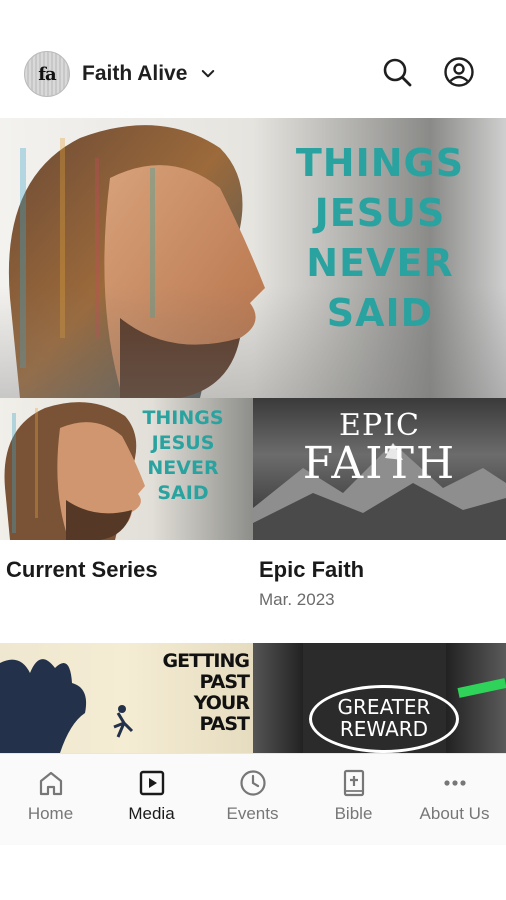  I want to click on bottom-nav: Home Media Events Bible About Us, so click(253, 799).